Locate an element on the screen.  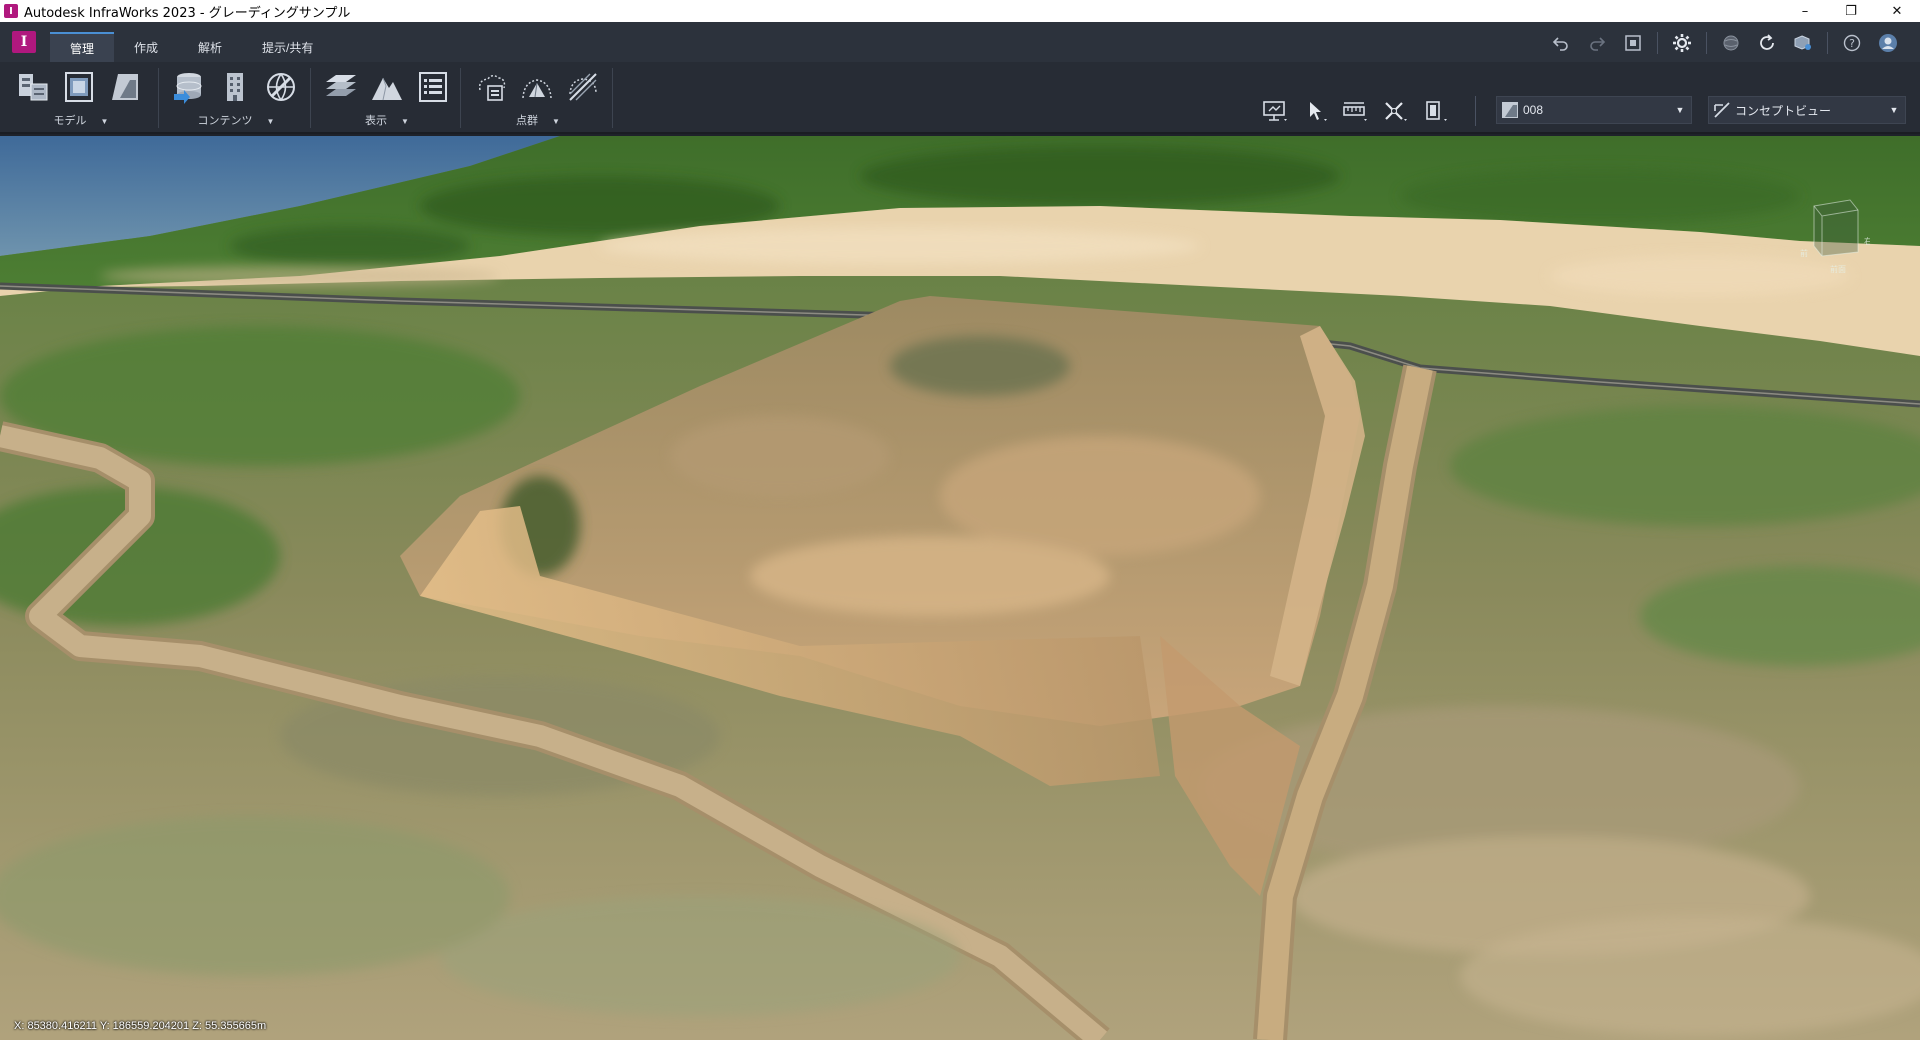
model-explorer-icon is located at coordinates (33, 87).